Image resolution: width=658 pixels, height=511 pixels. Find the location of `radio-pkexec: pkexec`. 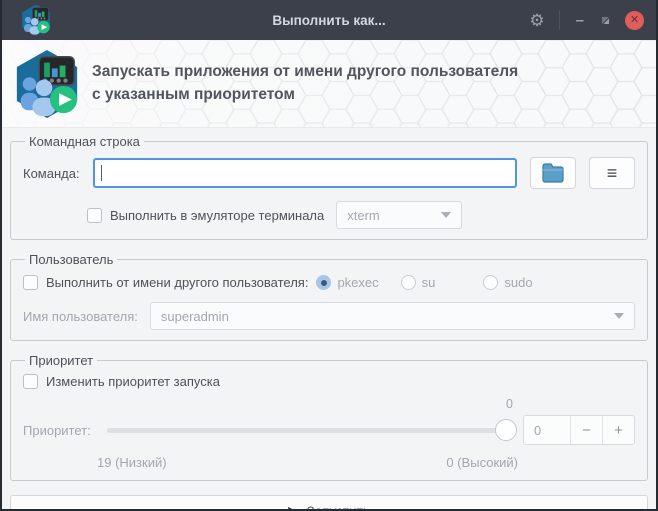

radio-pkexec: pkexec is located at coordinates (347, 282).